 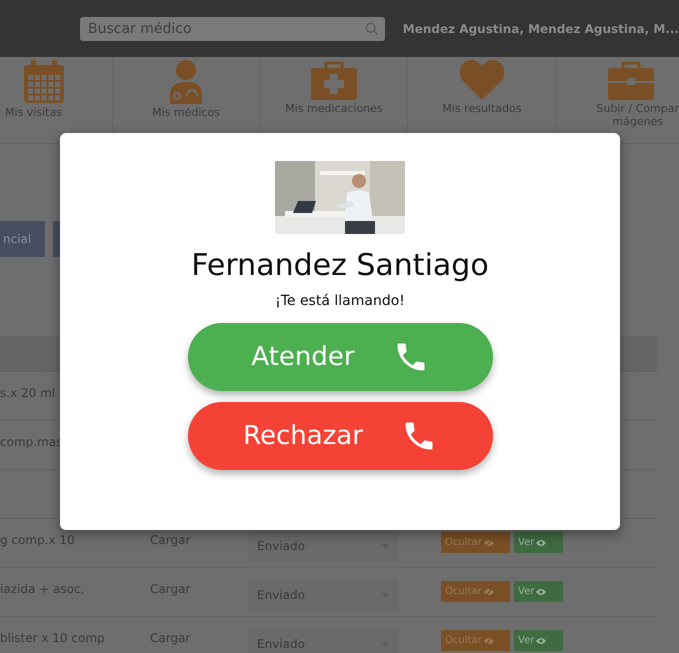 What do you see at coordinates (225, 29) in the screenshot?
I see `search-input: Buscar médico` at bounding box center [225, 29].